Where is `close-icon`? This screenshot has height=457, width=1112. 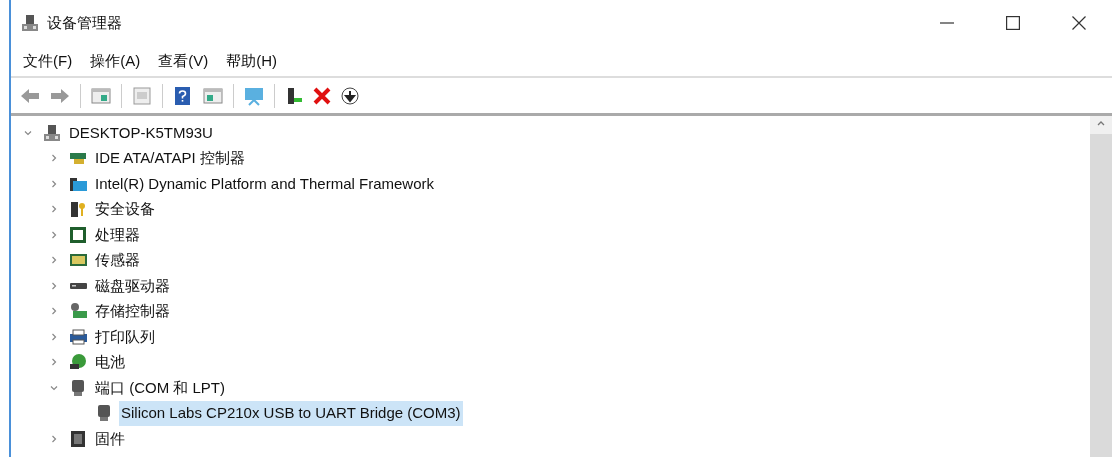 close-icon is located at coordinates (1079, 23).